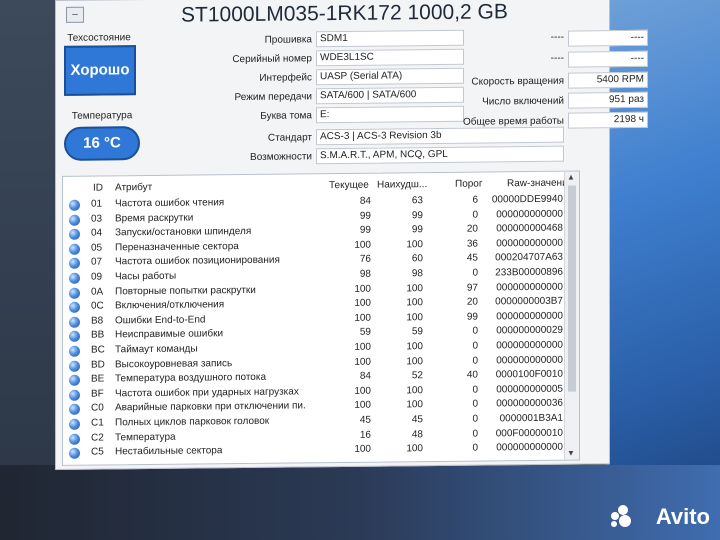 The width and height of the screenshot is (720, 540). What do you see at coordinates (281, 157) in the screenshot?
I see `features-label: Возможности` at bounding box center [281, 157].